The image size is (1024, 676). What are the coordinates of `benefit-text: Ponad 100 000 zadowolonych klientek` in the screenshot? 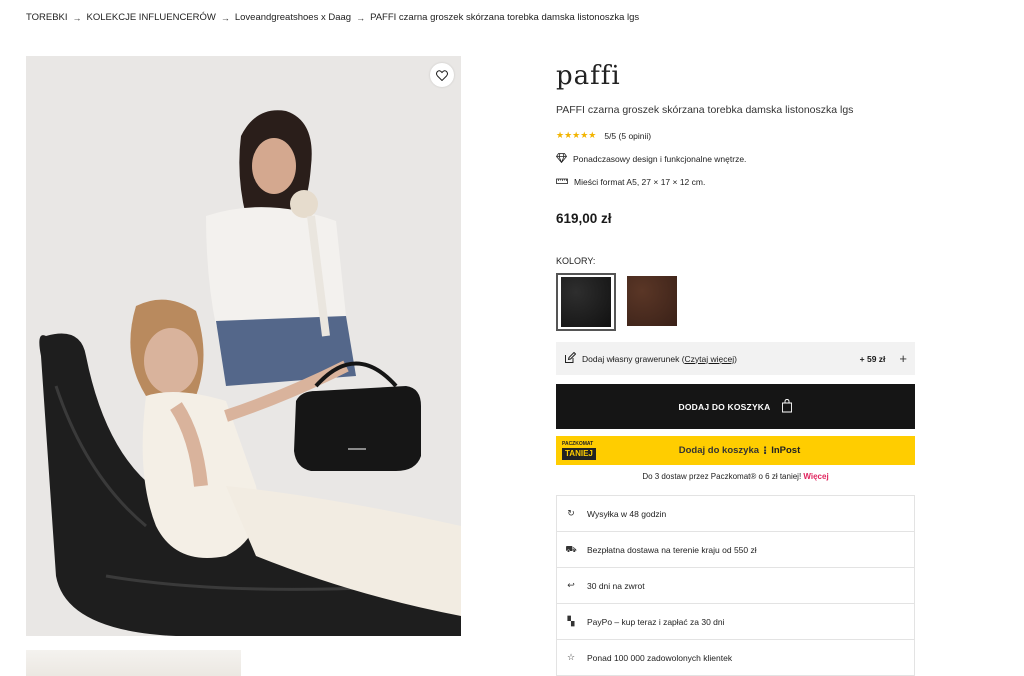 It's located at (660, 657).